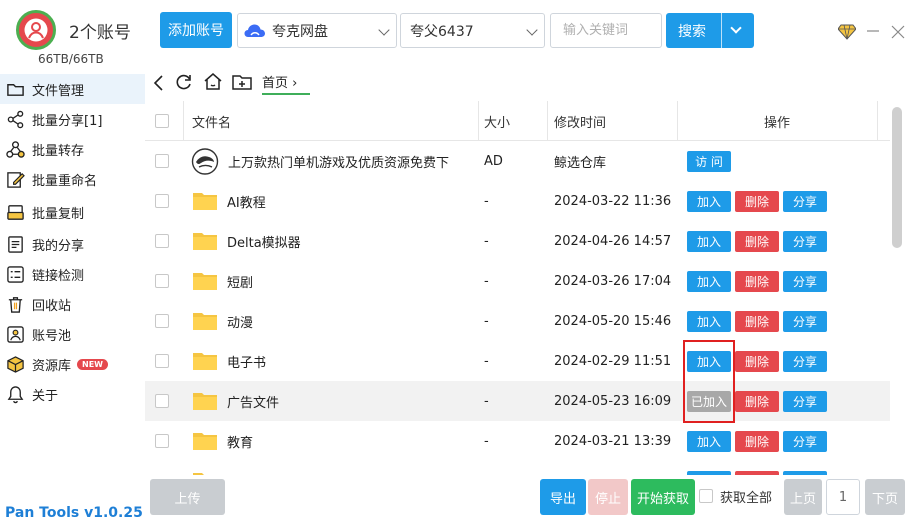  Describe the element at coordinates (885, 497) in the screenshot. I see `next-page-button: 下页` at that location.